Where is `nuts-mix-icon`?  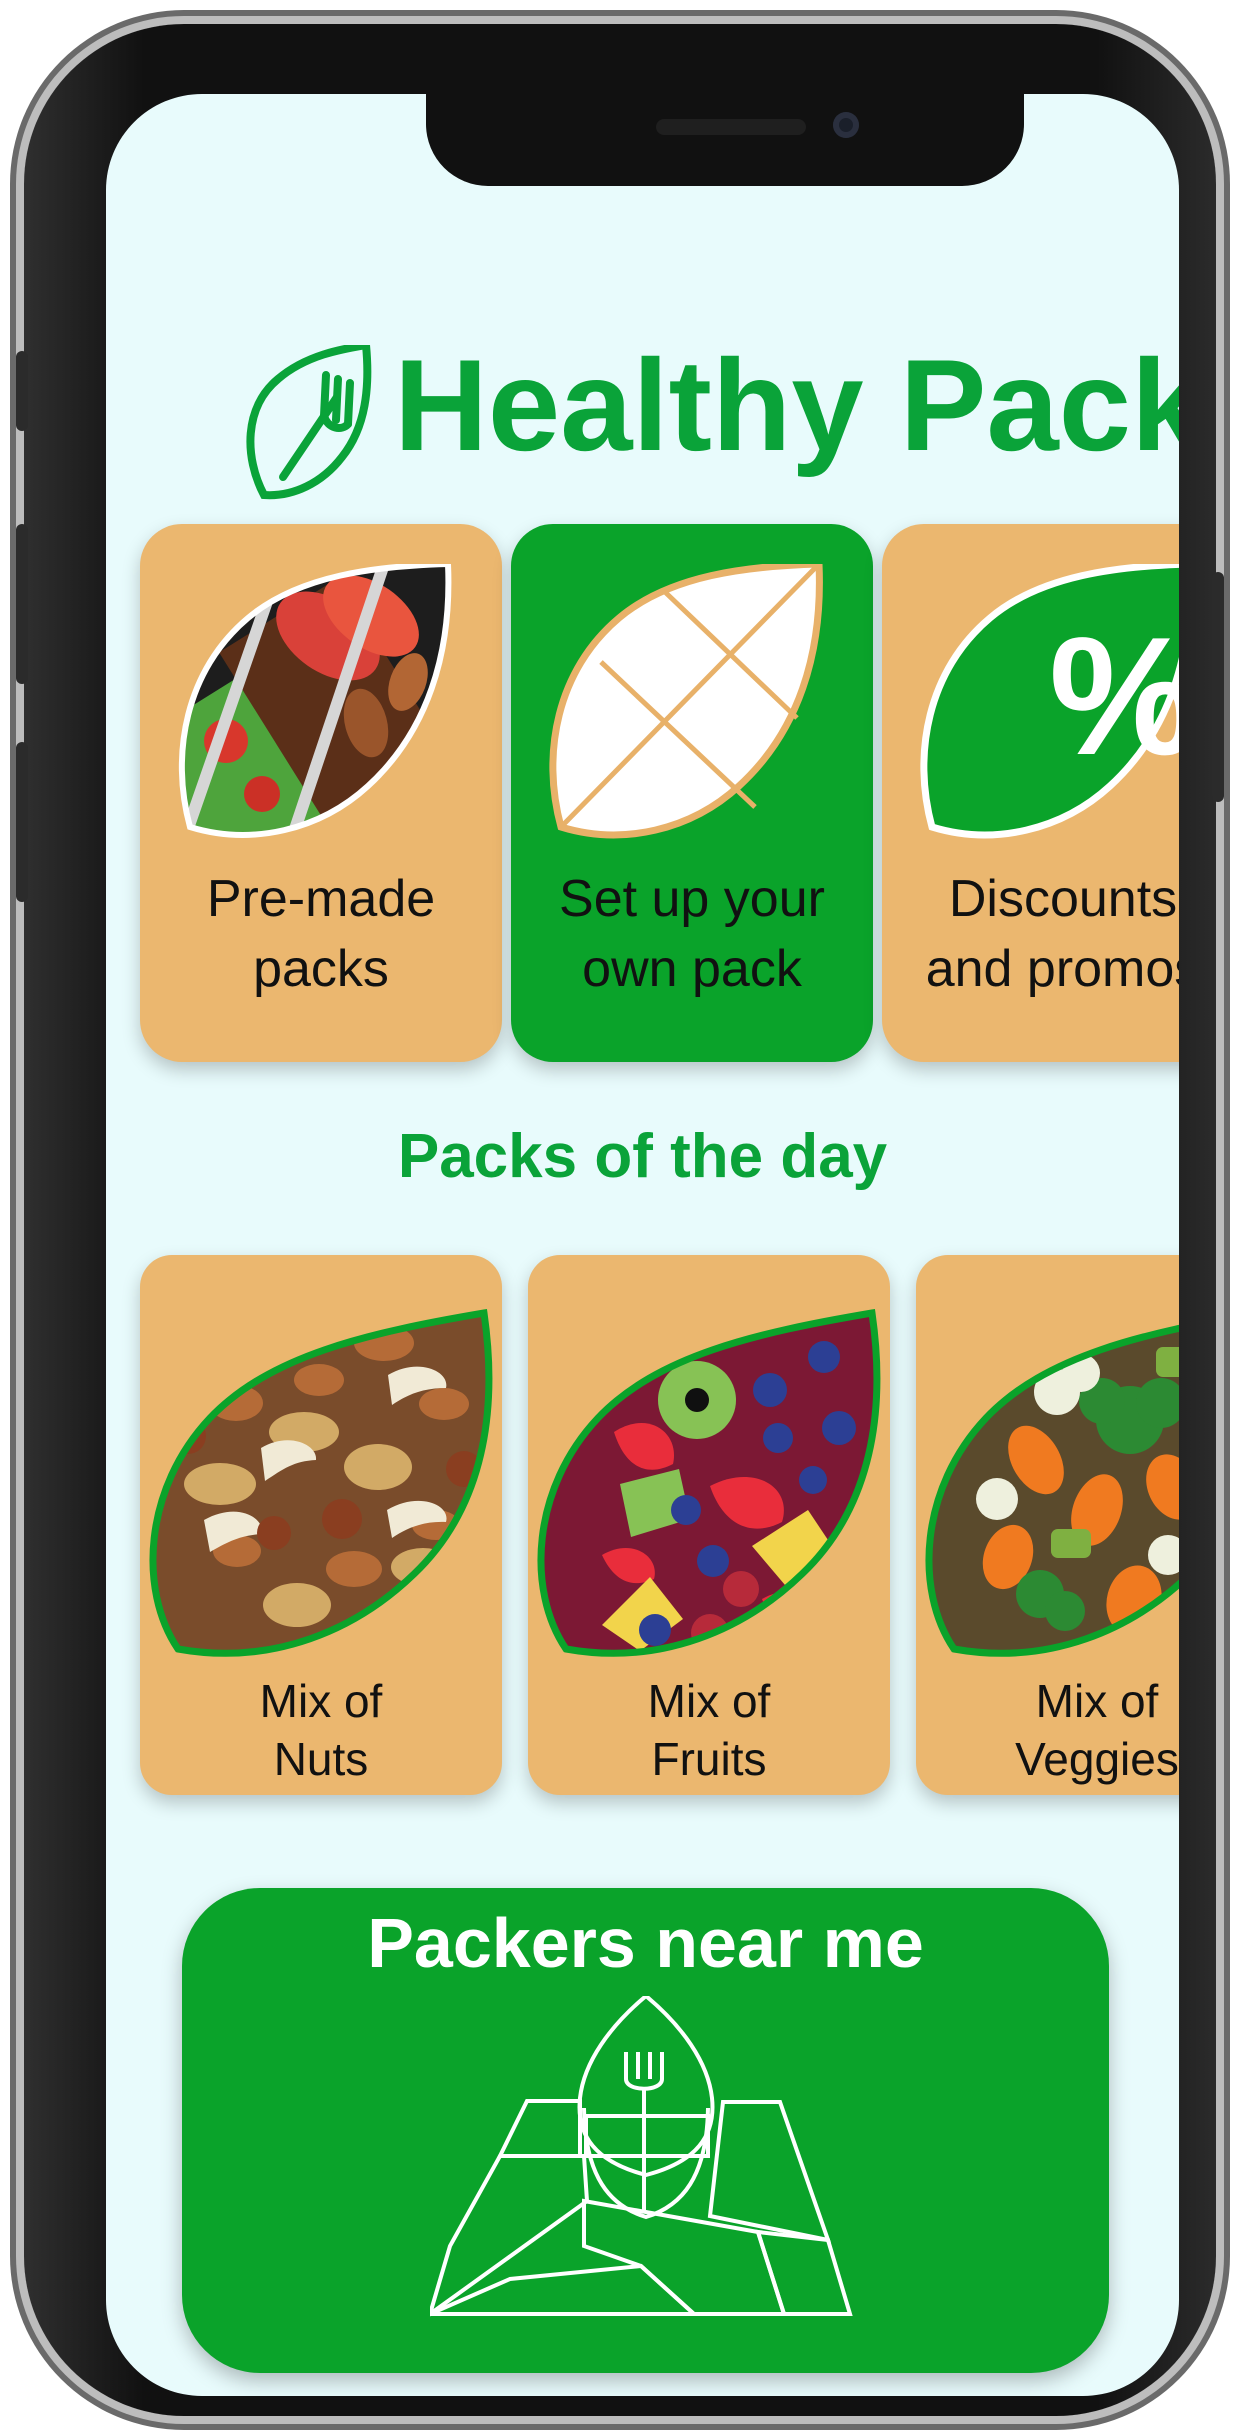 nuts-mix-icon is located at coordinates (321, 1482).